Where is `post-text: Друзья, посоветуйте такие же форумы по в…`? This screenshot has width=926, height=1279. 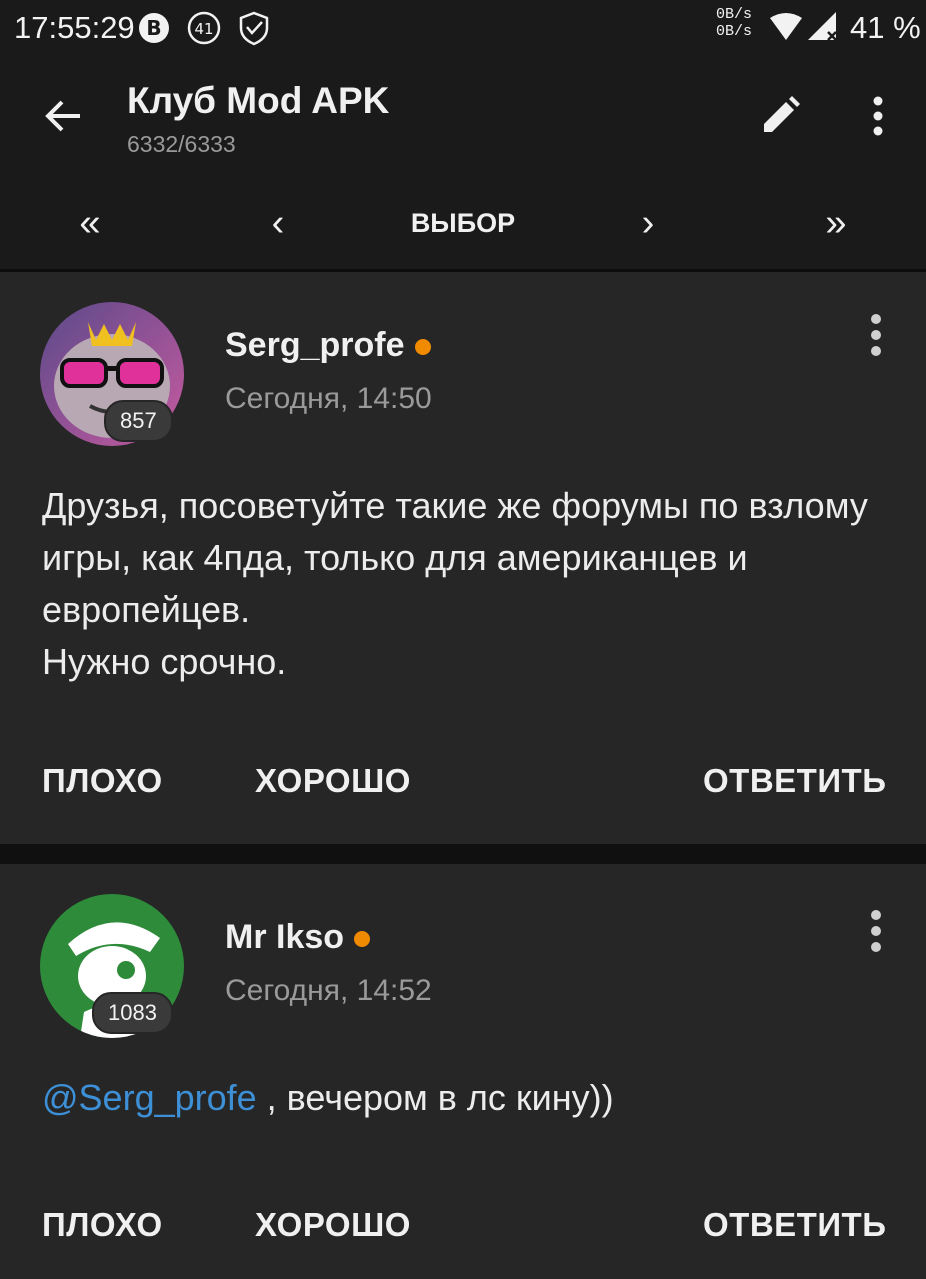 post-text: Друзья, посоветуйте такие же форумы по в… is located at coordinates (455, 583).